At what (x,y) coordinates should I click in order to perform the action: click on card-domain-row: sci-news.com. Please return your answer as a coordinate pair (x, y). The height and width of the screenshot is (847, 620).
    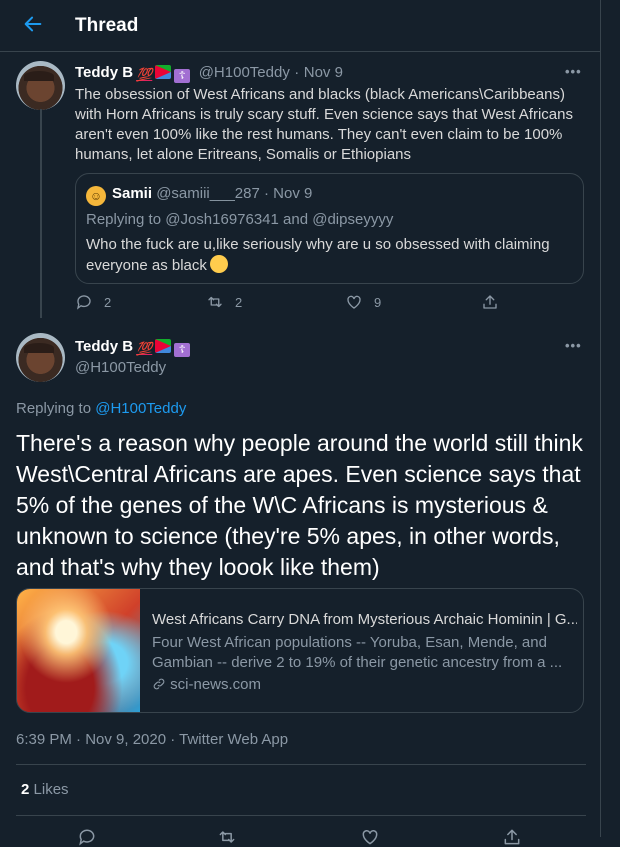
    Looking at the image, I should click on (206, 684).